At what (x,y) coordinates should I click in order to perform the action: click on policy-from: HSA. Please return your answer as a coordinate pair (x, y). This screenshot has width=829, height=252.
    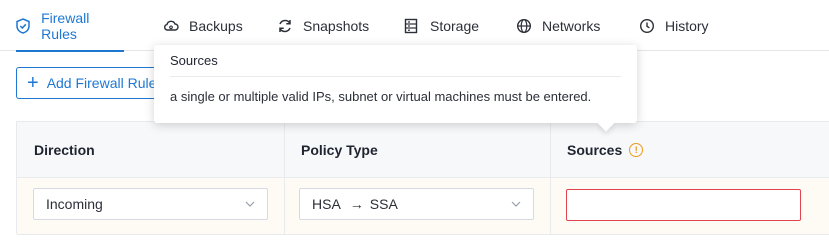
    Looking at the image, I should click on (326, 204).